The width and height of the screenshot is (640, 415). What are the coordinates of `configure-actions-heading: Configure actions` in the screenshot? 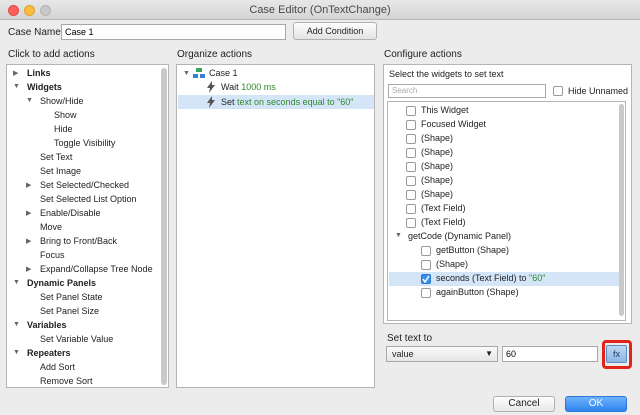 It's located at (423, 54).